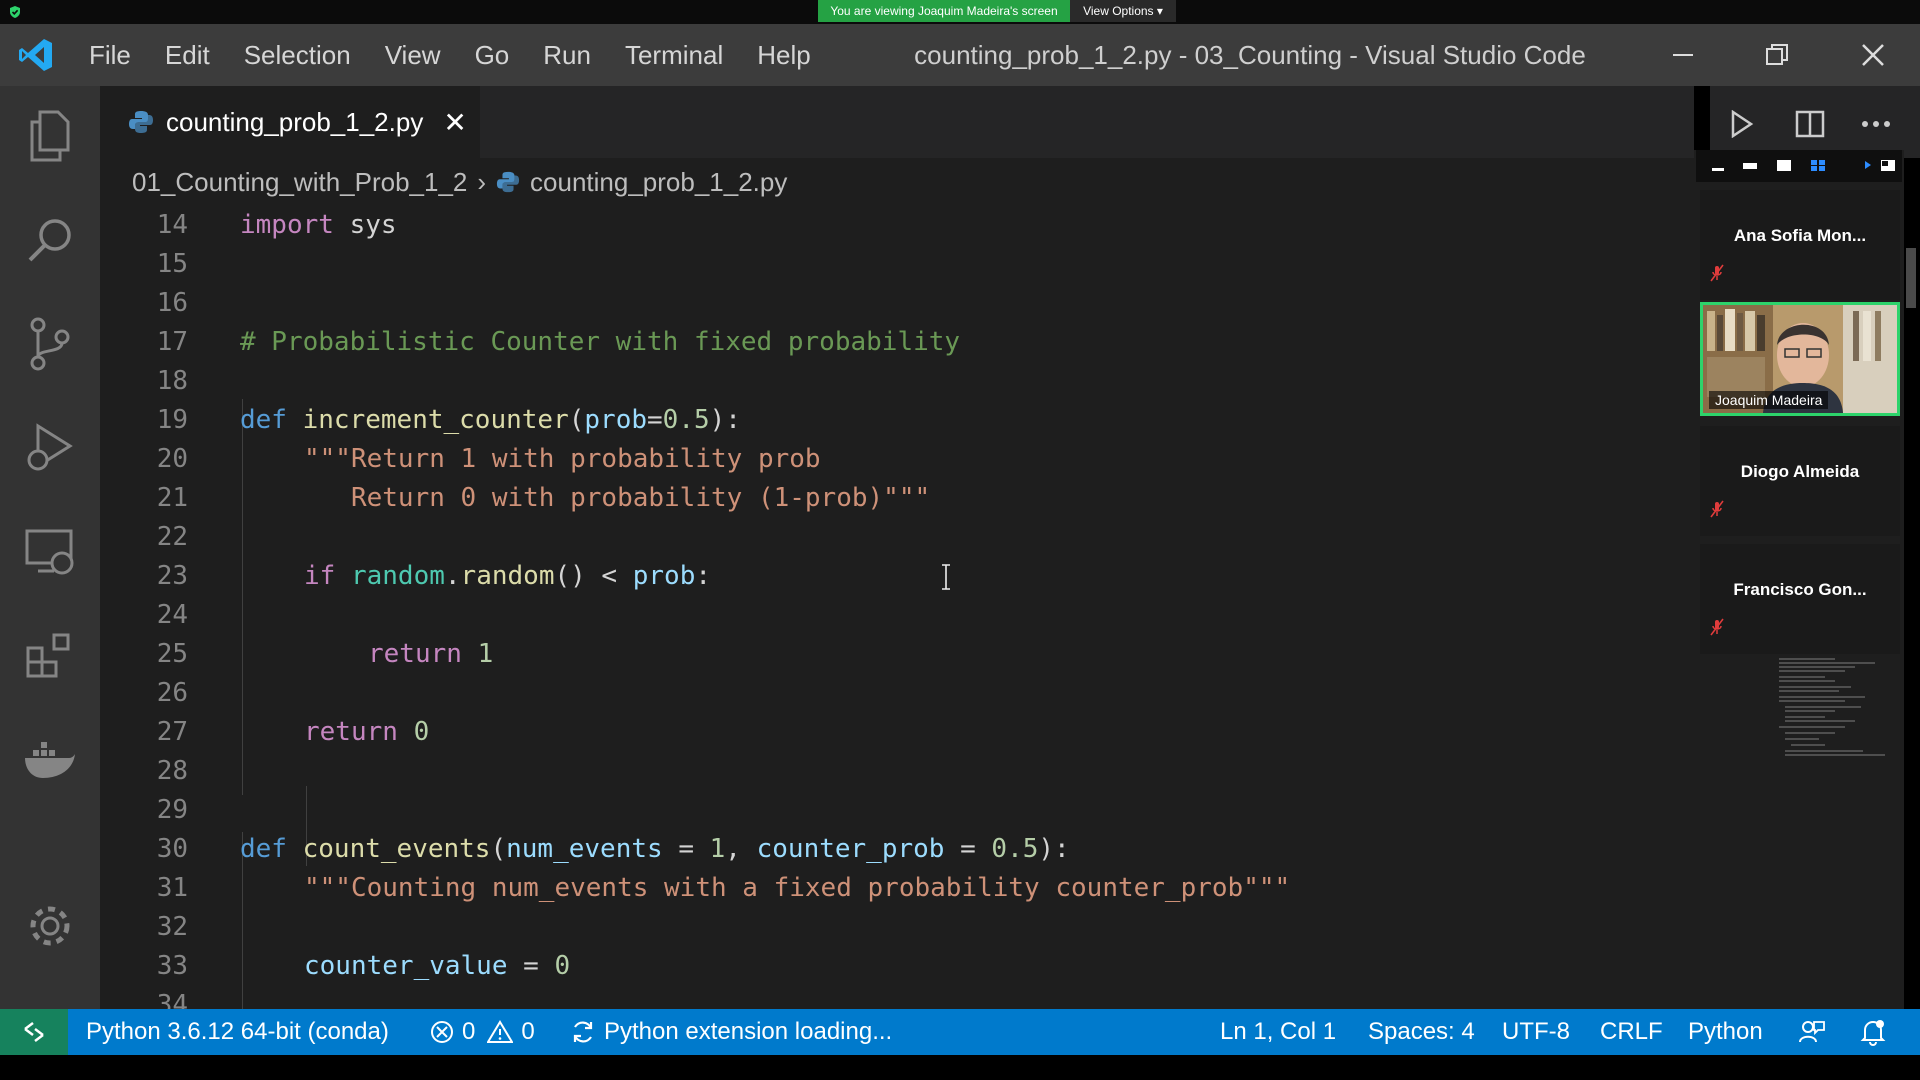  I want to click on language-mode: Python, so click(1725, 1032).